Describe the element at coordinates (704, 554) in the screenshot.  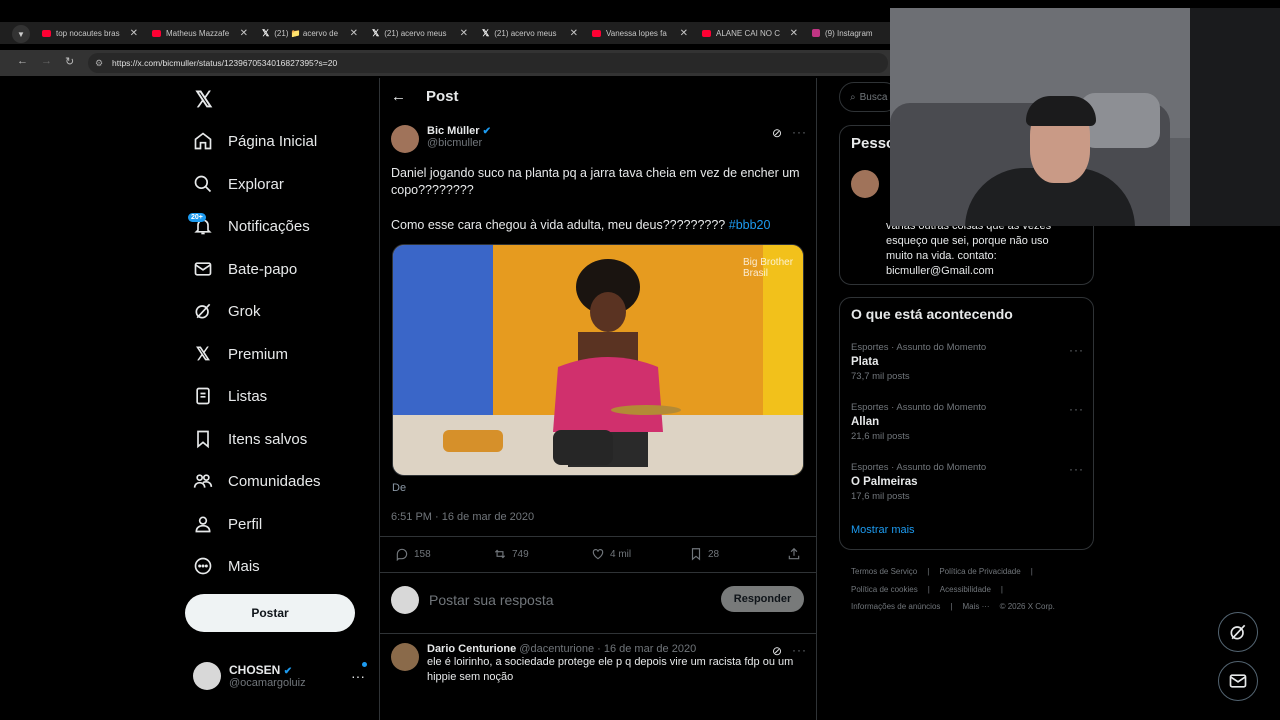
I see `bookmark-action: 28` at that location.